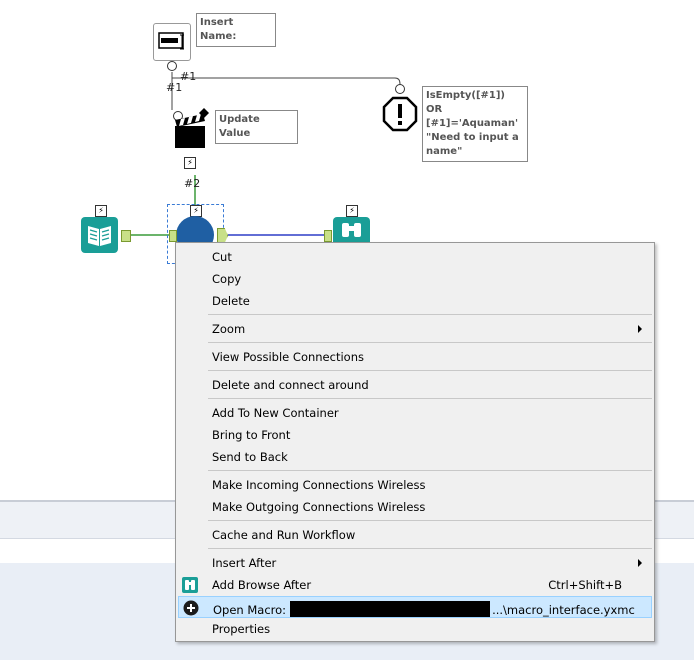  I want to click on action-tool, so click(191, 129).